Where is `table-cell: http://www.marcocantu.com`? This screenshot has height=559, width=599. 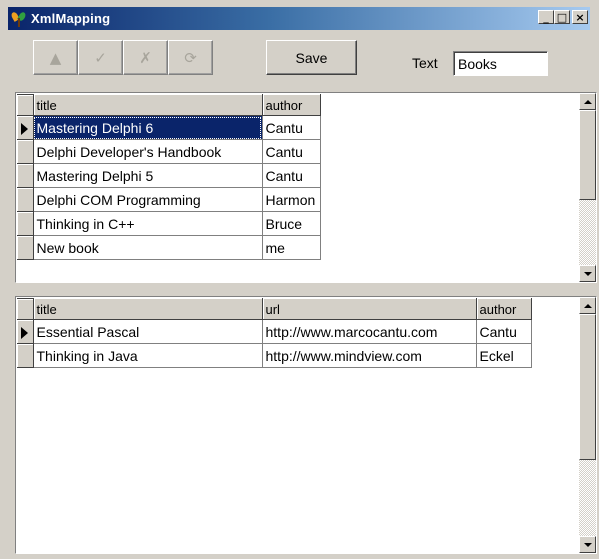
table-cell: http://www.marcocantu.com is located at coordinates (369, 331).